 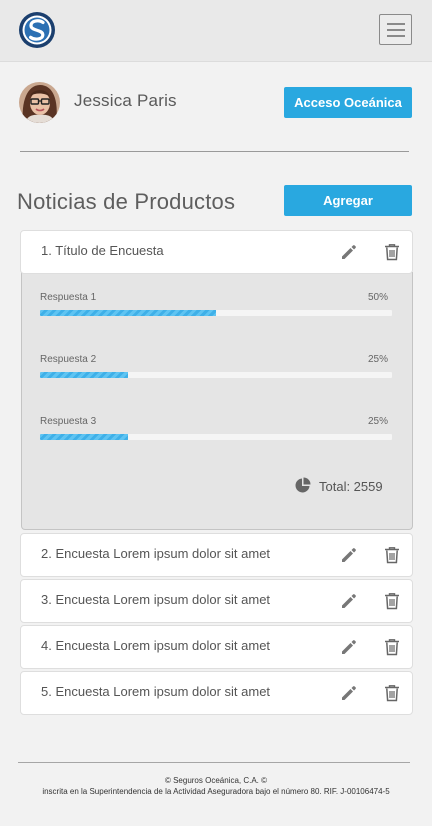 What do you see at coordinates (214, 762) in the screenshot?
I see `footer-divider` at bounding box center [214, 762].